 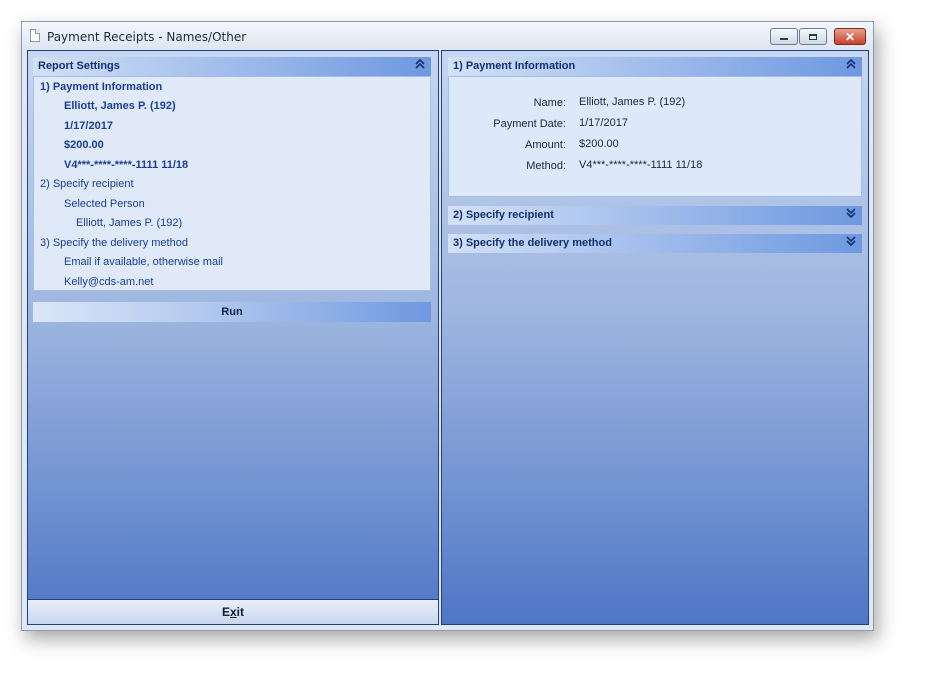 What do you see at coordinates (120, 106) in the screenshot?
I see `tree-payment-name: Elliott, James P. (192)` at bounding box center [120, 106].